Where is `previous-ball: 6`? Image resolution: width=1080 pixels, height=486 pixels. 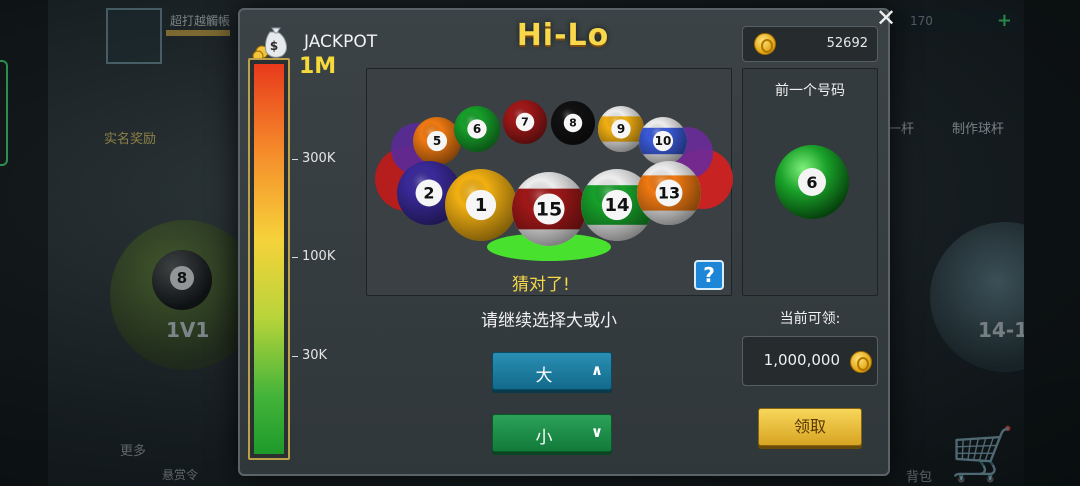
previous-ball: 6 is located at coordinates (812, 182).